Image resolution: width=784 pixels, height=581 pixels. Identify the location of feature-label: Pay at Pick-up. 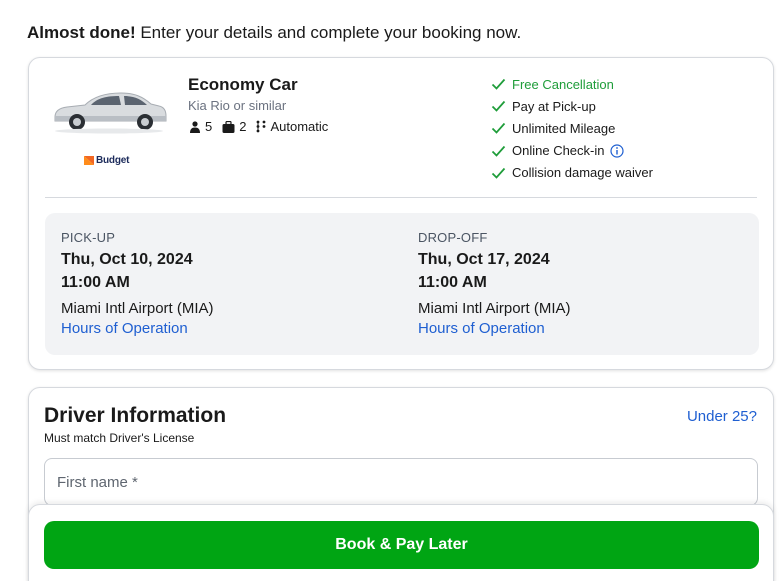
(554, 106).